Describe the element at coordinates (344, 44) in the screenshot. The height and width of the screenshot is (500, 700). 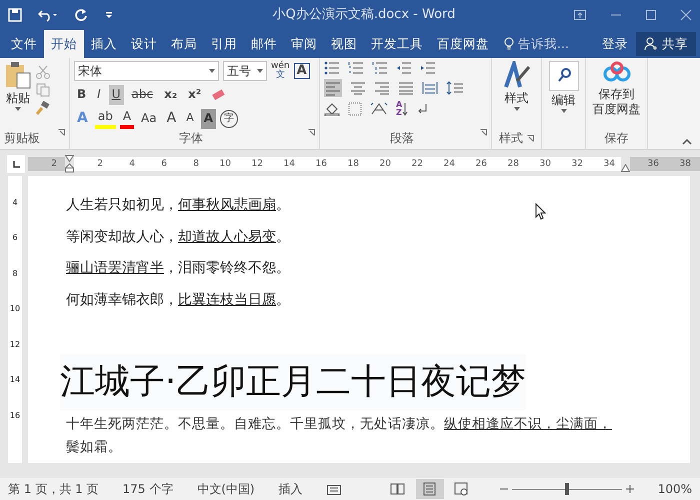
I see `ribbon-tab: 视图` at that location.